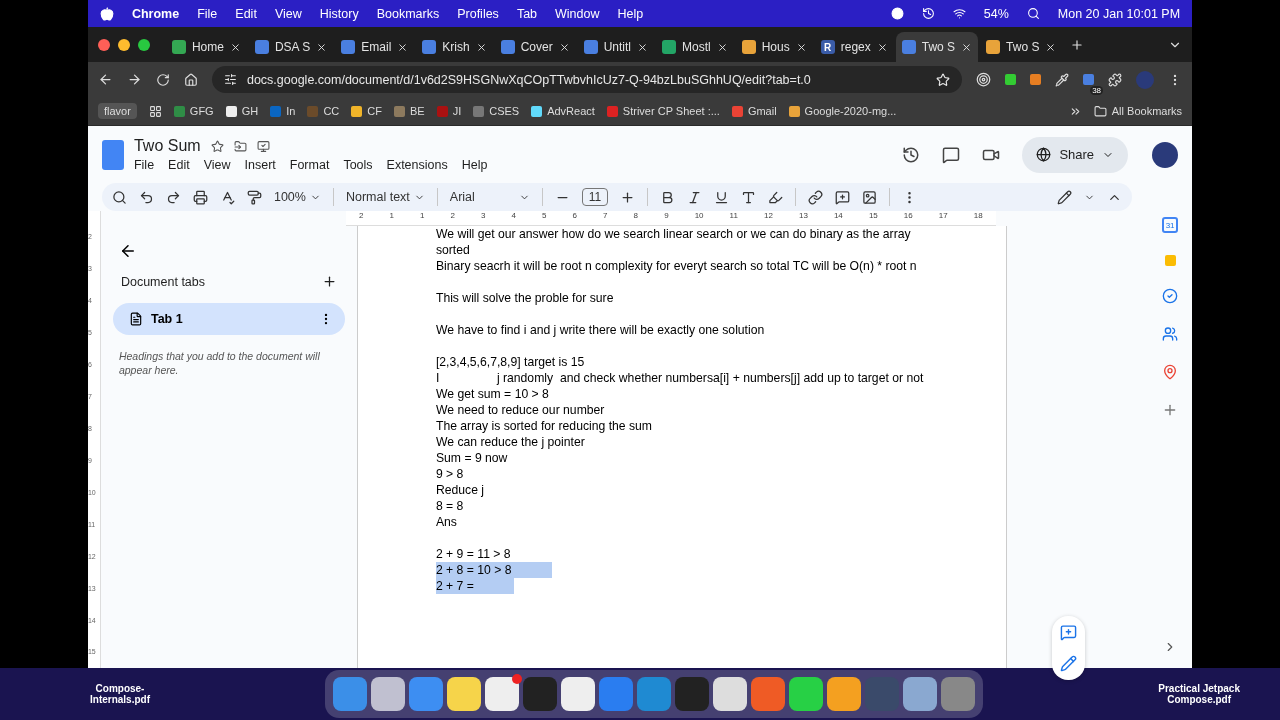 This screenshot has height=720, width=1280. I want to click on app-menu: Chrome, so click(155, 13).